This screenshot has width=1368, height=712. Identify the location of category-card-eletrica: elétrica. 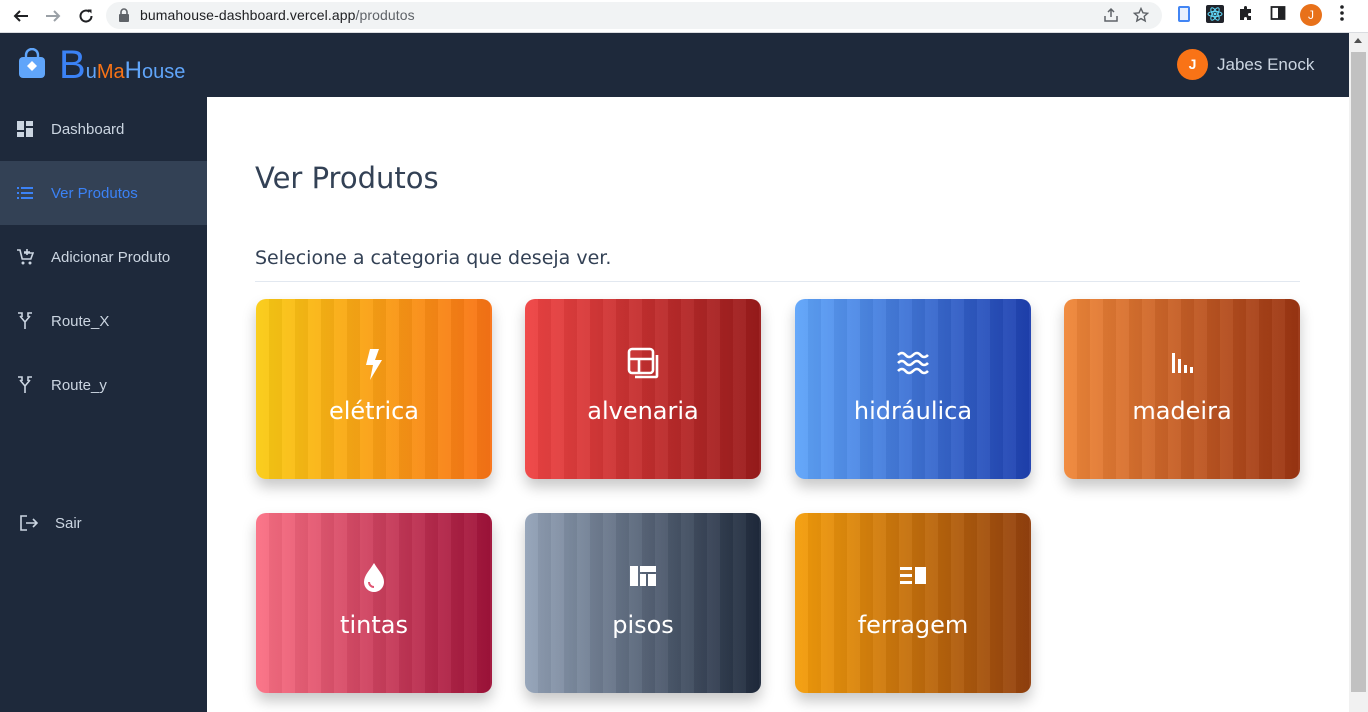
(374, 389).